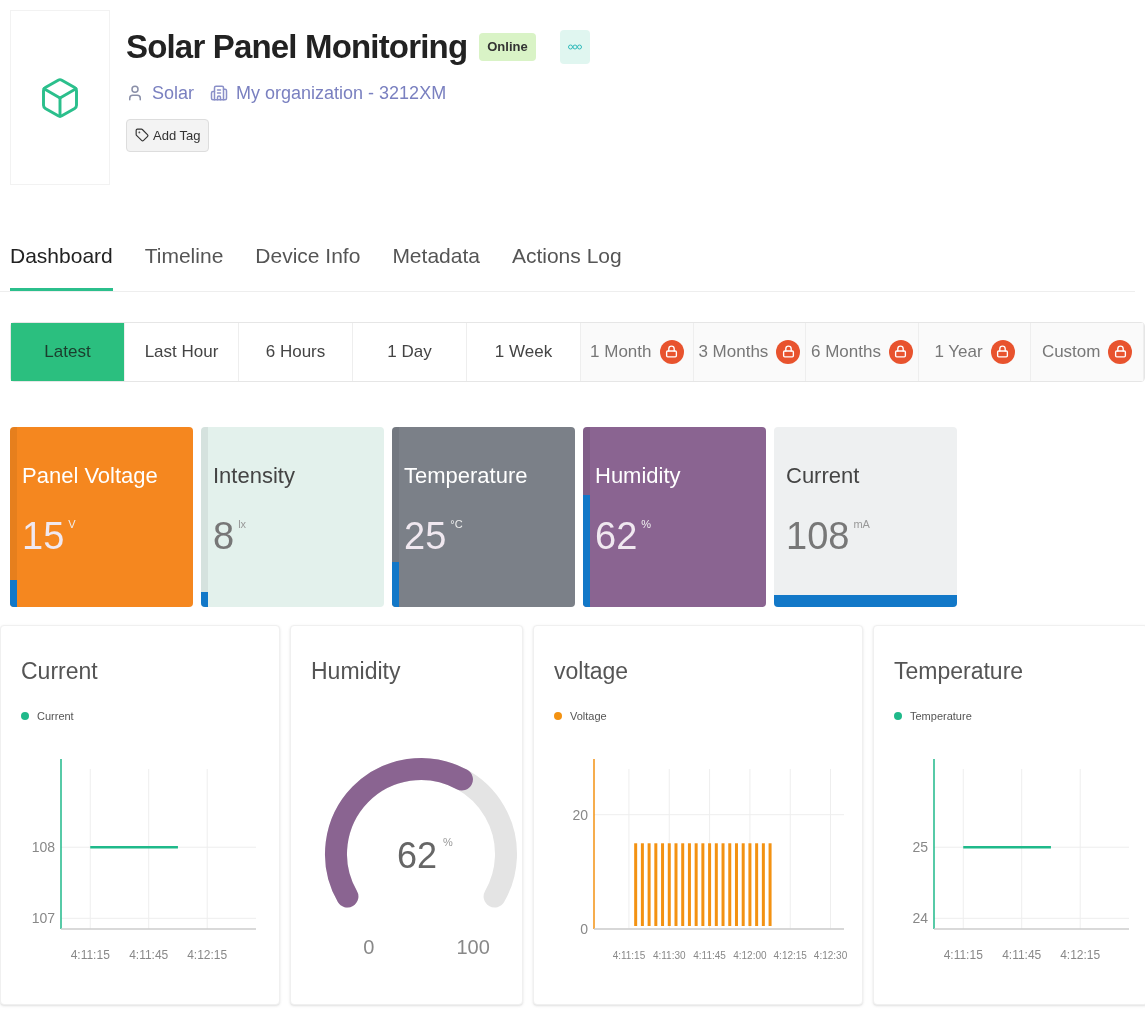 Image resolution: width=1145 pixels, height=1030 pixels. I want to click on range-tab: 1 Year, so click(975, 351).